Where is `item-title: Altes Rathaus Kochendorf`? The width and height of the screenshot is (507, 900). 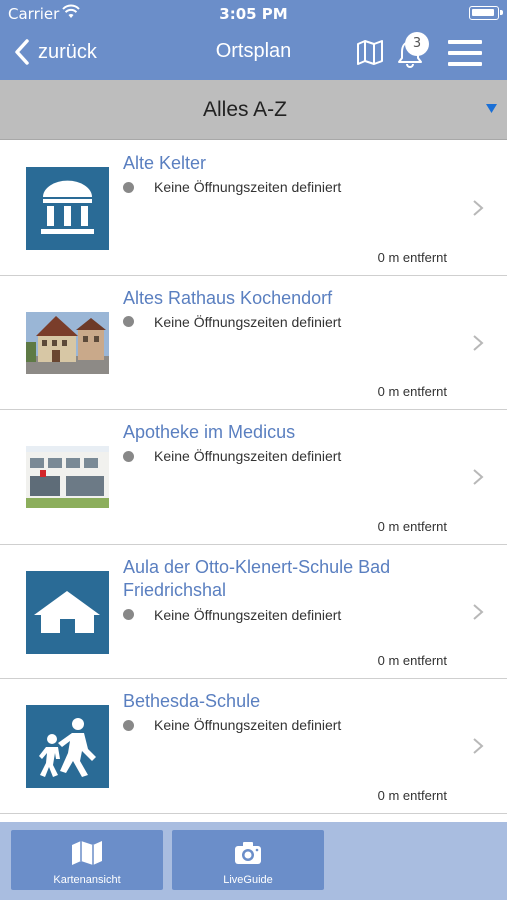 item-title: Altes Rathaus Kochendorf is located at coordinates (228, 297).